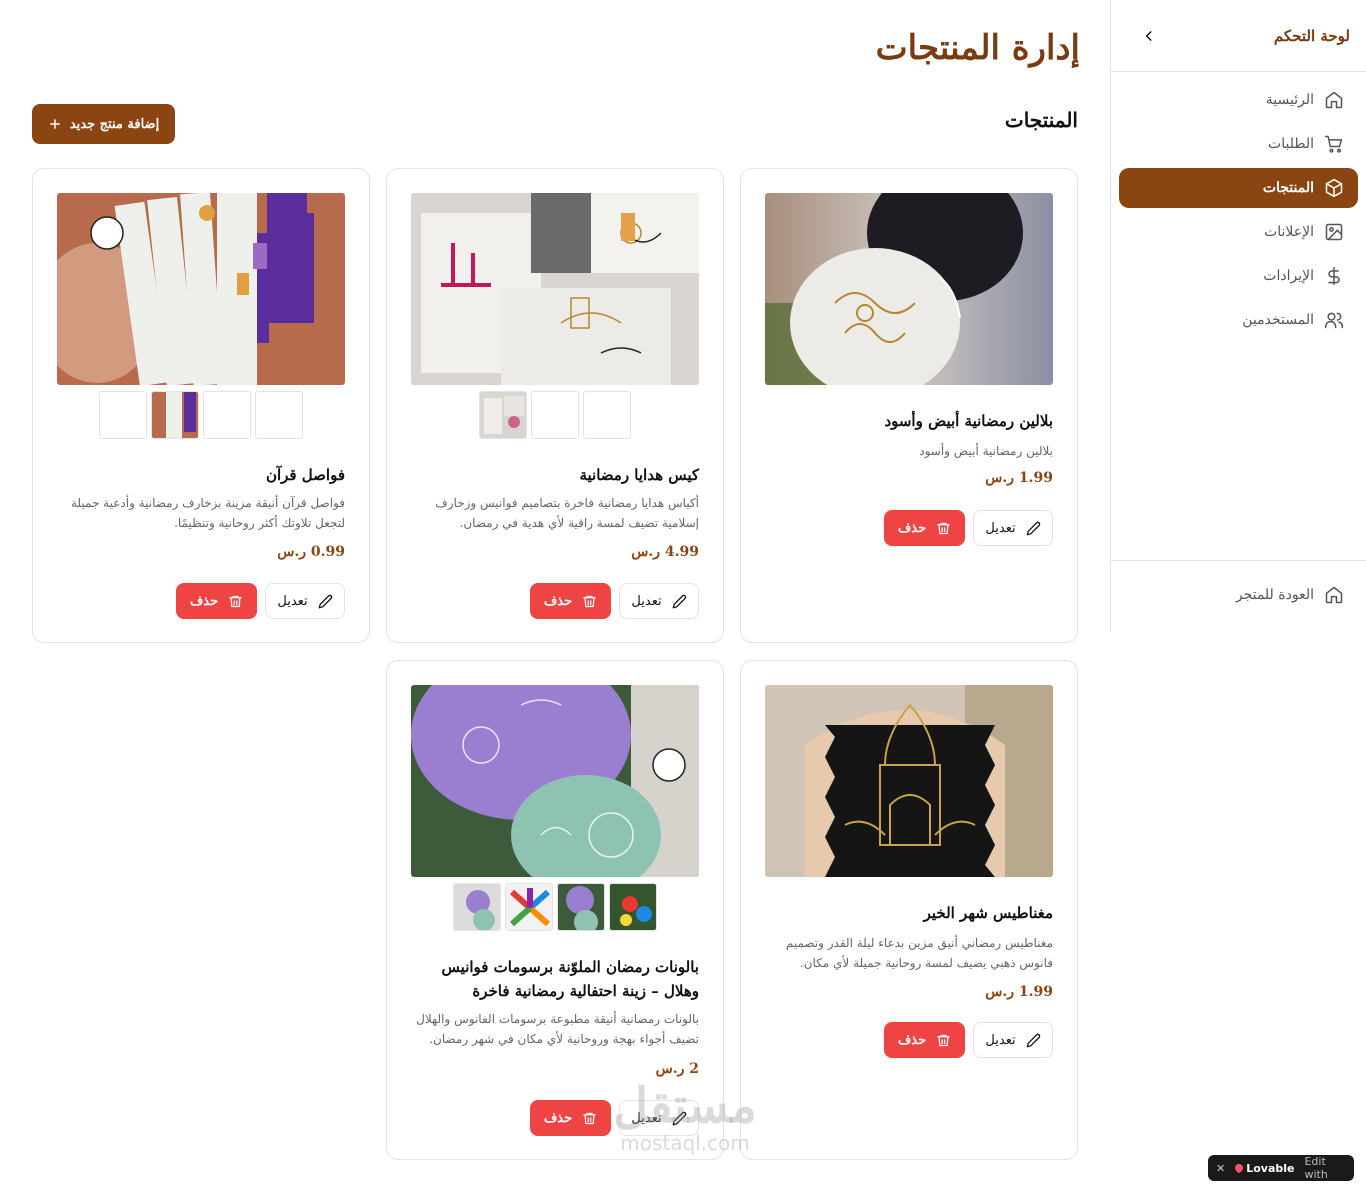  Describe the element at coordinates (1334, 595) in the screenshot. I see `home-icon` at that location.